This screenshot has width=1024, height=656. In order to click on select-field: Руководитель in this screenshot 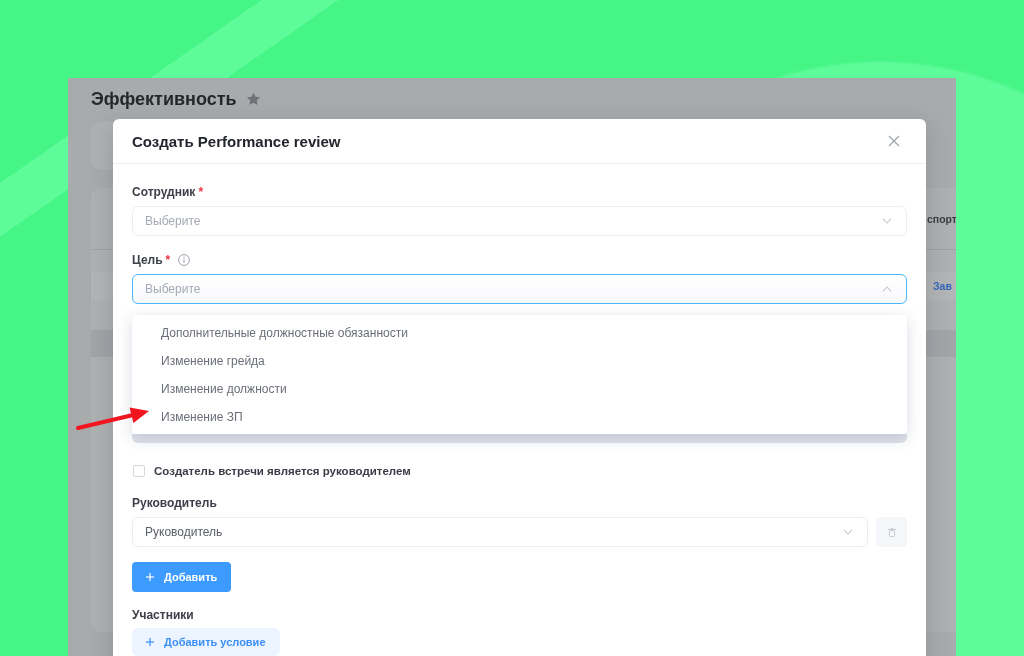, I will do `click(500, 532)`.